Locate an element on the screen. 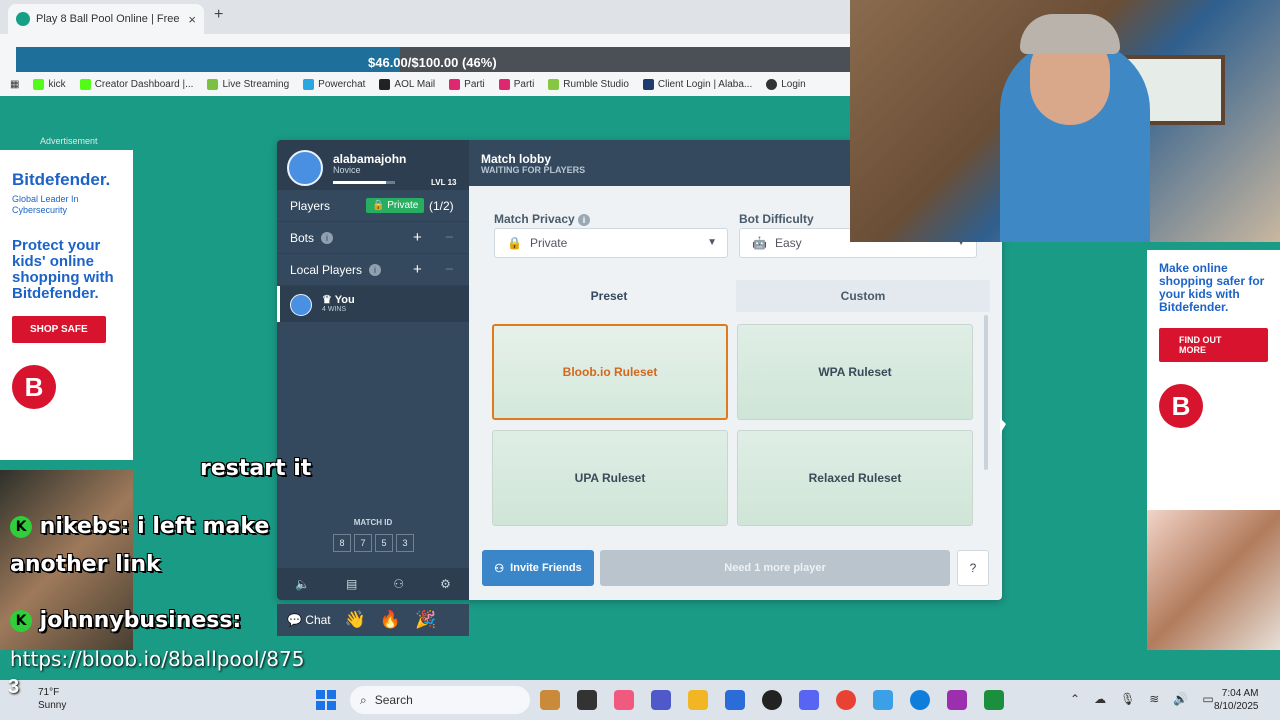  lion-widget-icon is located at coordinates (550, 700).